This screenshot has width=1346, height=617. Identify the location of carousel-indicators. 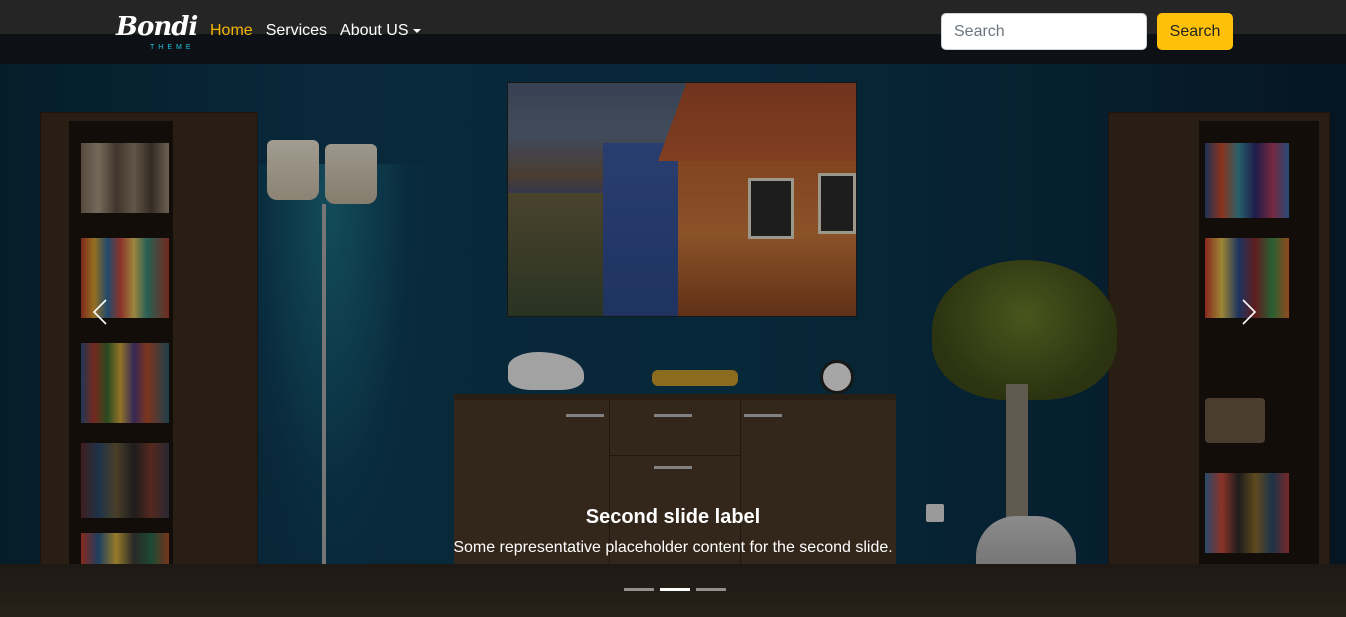
(675, 589).